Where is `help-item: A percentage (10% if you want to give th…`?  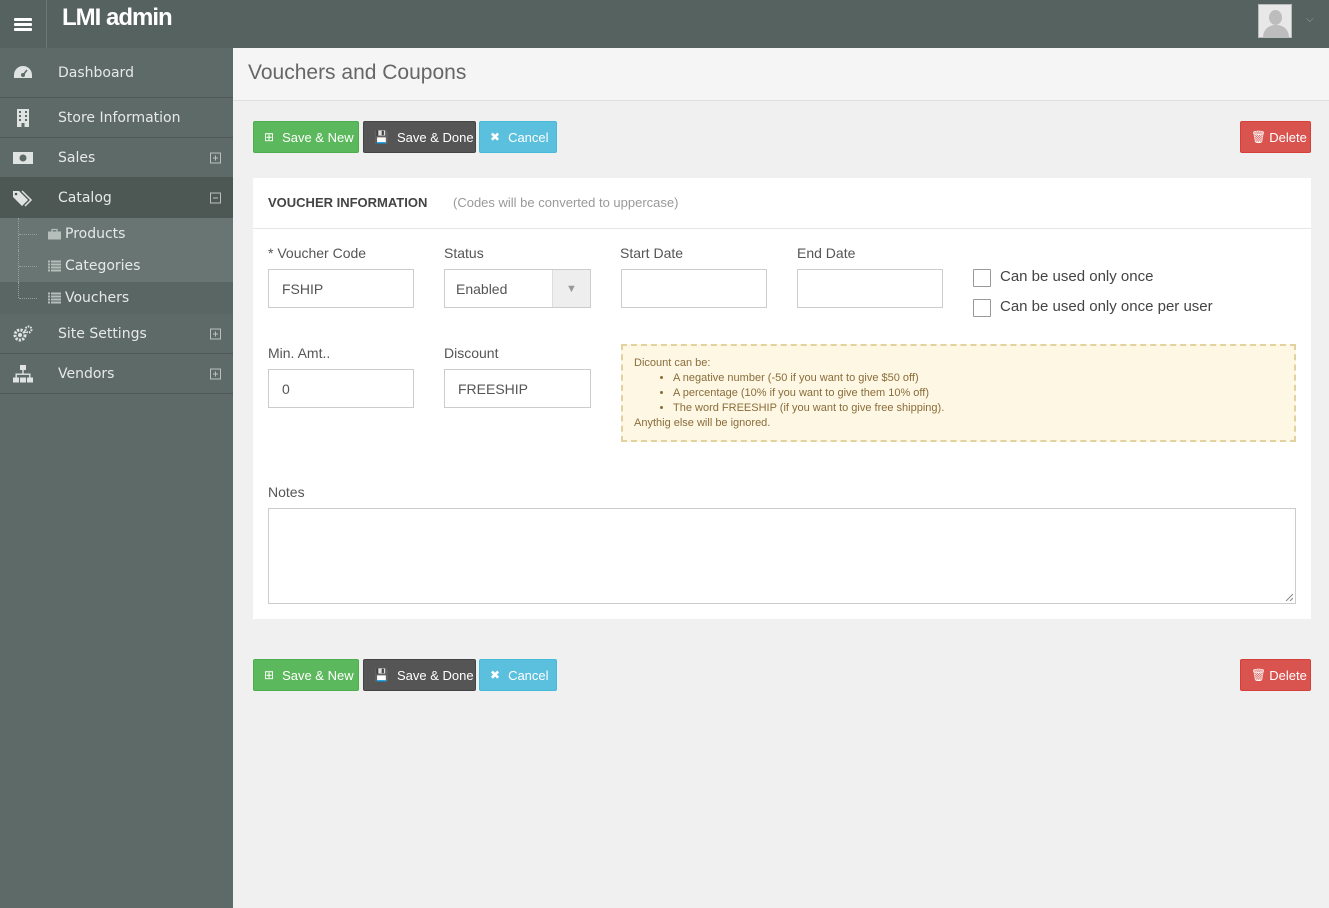 help-item: A percentage (10% if you want to give th… is located at coordinates (978, 393).